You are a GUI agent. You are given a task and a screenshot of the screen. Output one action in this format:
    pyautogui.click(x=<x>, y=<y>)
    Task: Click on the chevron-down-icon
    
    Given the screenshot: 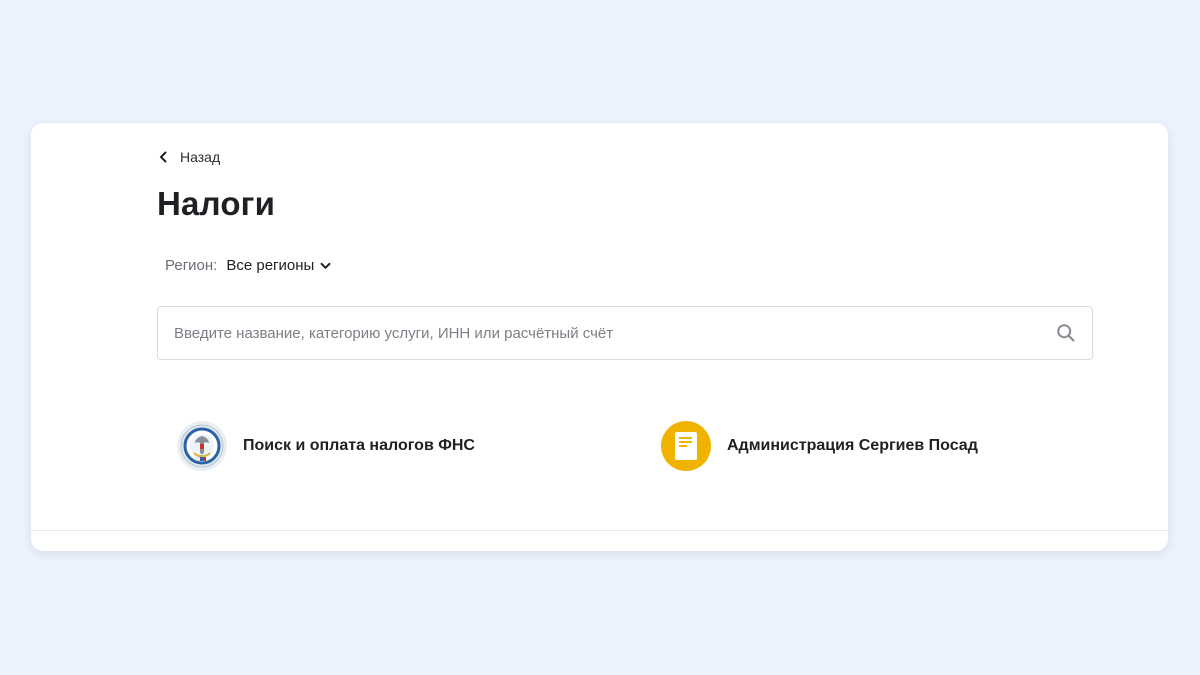 What is the action you would take?
    pyautogui.click(x=325, y=265)
    